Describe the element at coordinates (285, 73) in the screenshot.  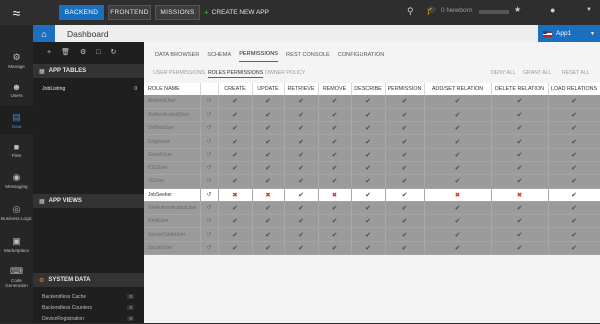
I see `tab-owner-policy: OWNER POLICY` at that location.